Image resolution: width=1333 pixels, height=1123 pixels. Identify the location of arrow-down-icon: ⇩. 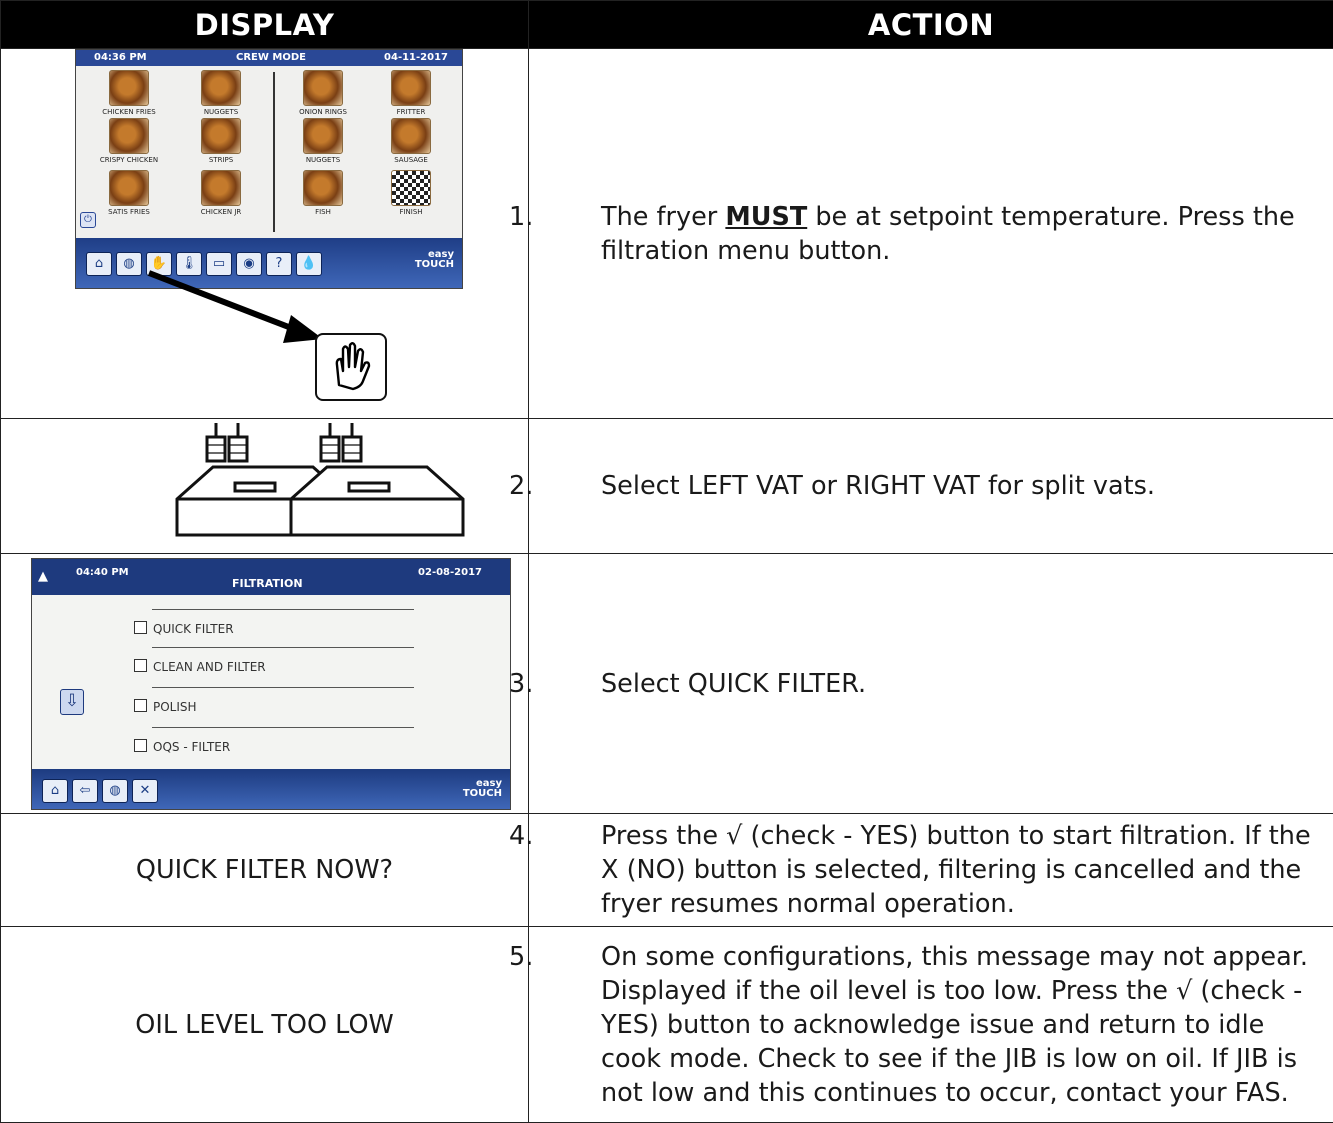
(72, 701).